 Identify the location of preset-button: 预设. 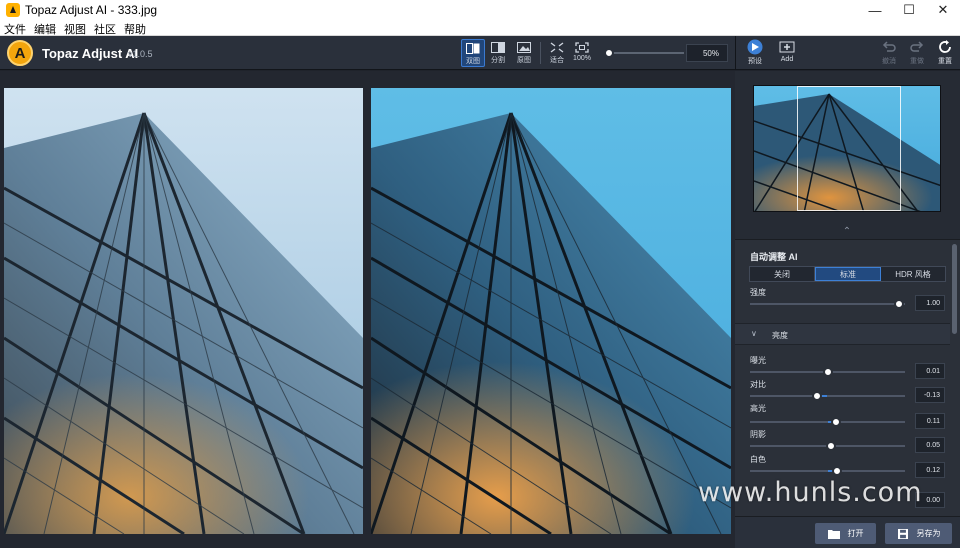
(755, 54).